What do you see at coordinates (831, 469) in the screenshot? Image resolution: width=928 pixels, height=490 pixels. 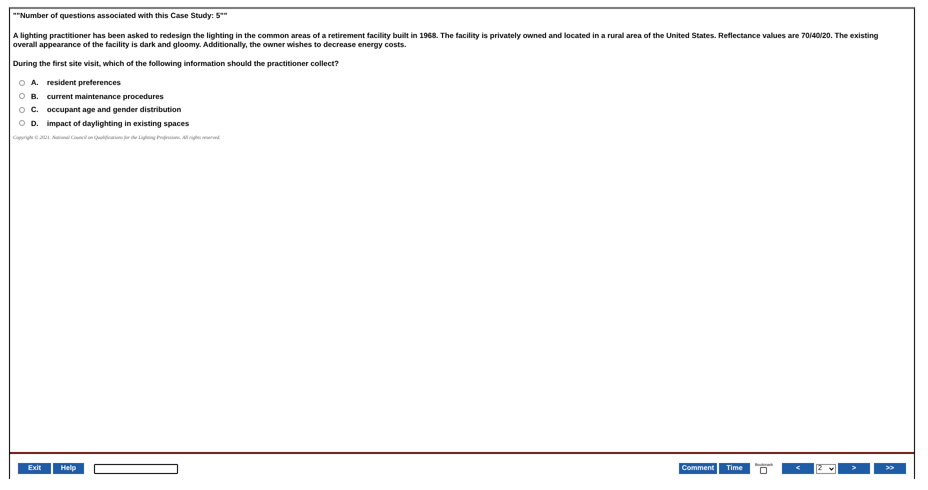 I see `chevron-down-icon` at bounding box center [831, 469].